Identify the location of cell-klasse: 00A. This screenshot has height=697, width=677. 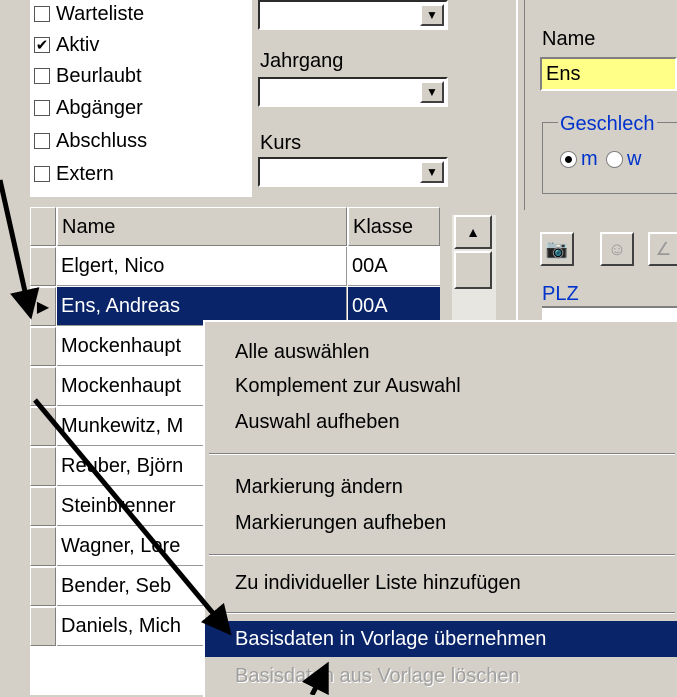
(394, 266).